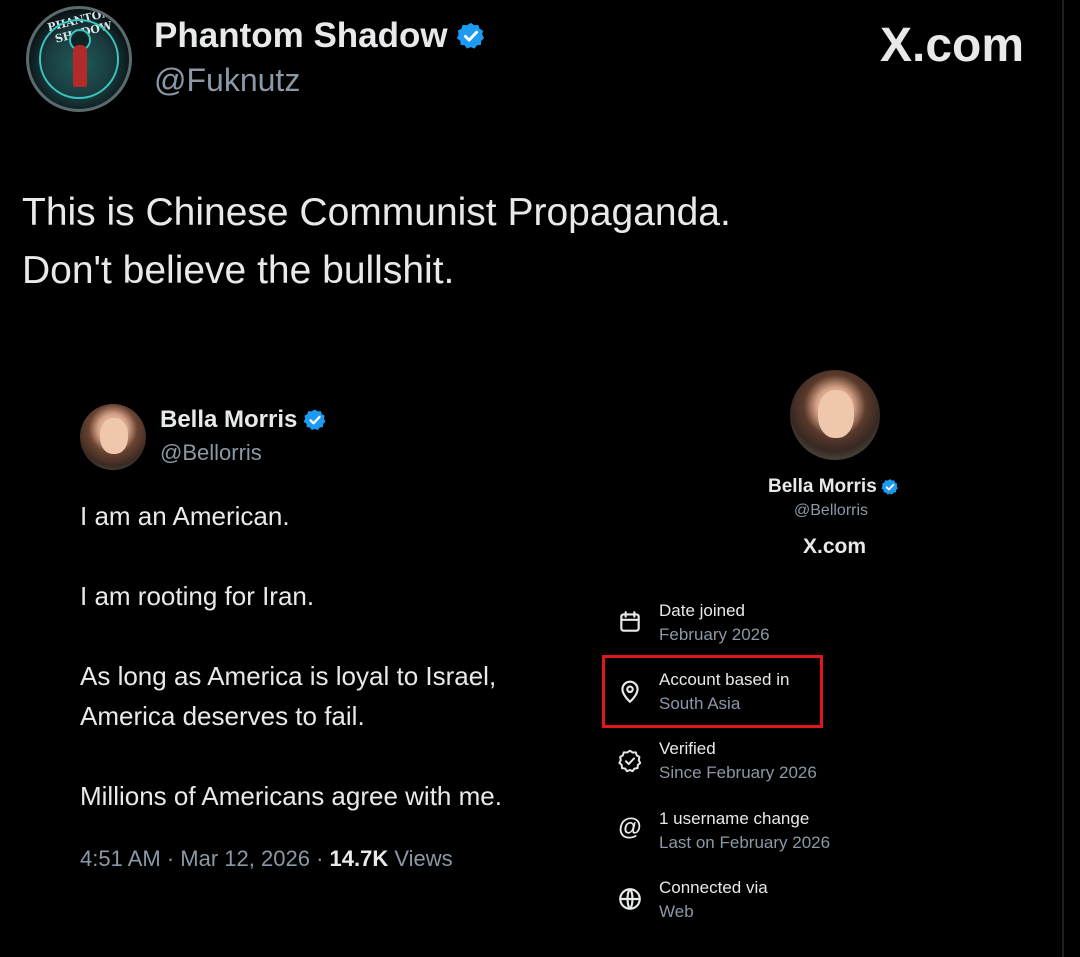  I want to click on info-label: 1 username change, so click(734, 818).